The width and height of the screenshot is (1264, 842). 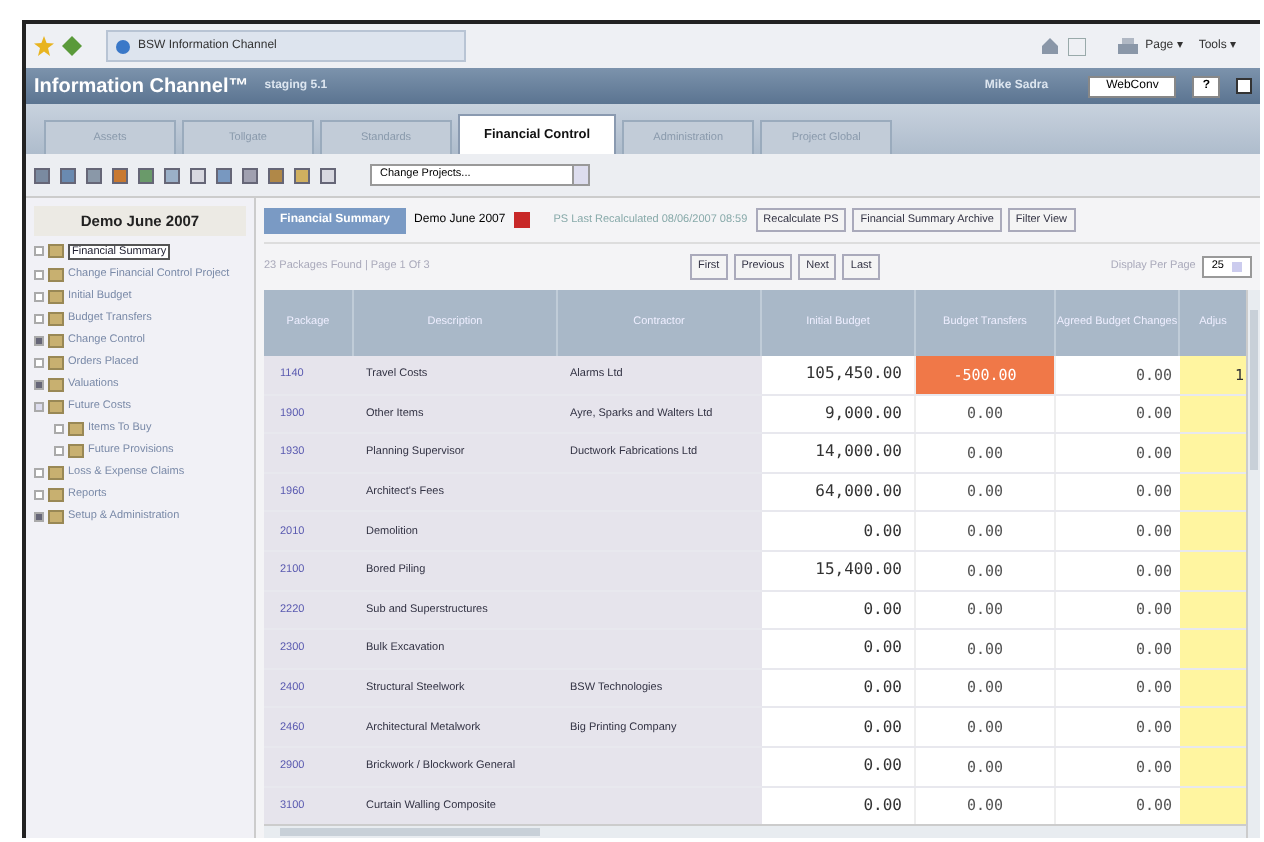 I want to click on table-cell: 15,400.00, so click(x=839, y=570).